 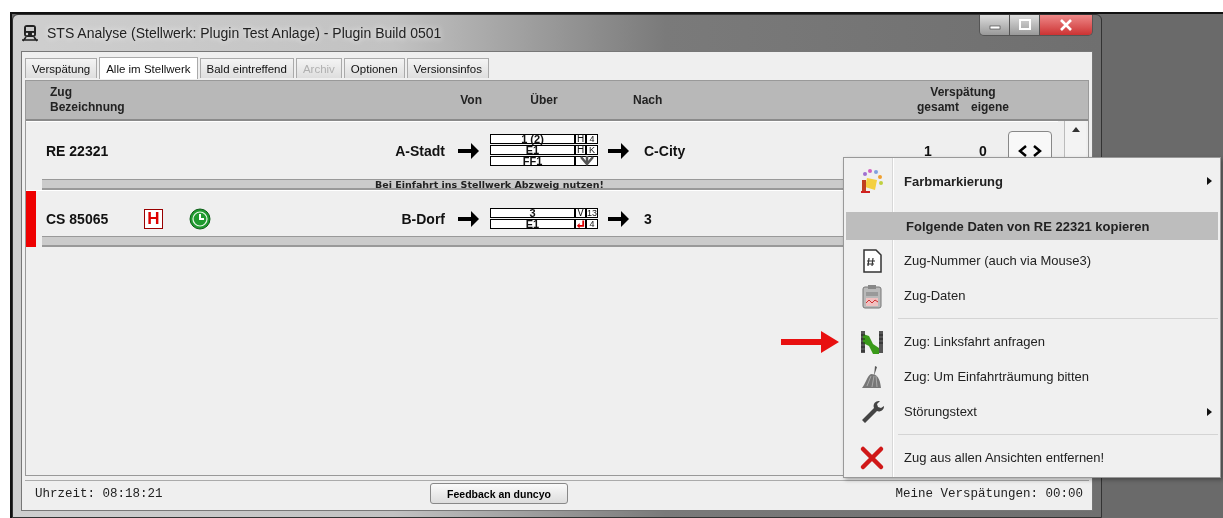 What do you see at coordinates (447, 68) in the screenshot?
I see `tab: Versionsinfos` at bounding box center [447, 68].